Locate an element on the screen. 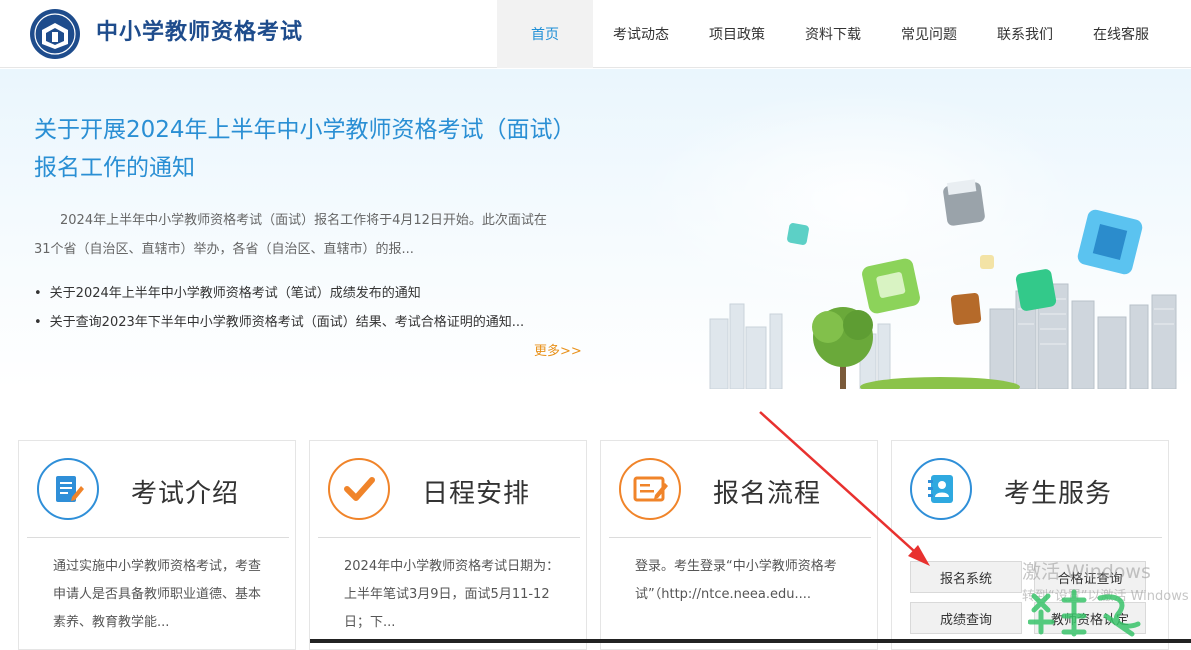 The height and width of the screenshot is (650, 1191). more-link: 更多>> is located at coordinates (558, 349).